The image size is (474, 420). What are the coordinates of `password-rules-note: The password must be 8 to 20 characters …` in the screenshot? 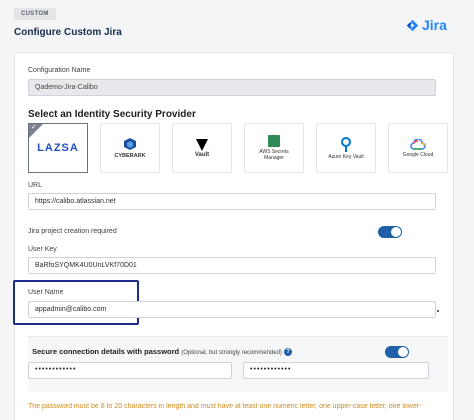 It's located at (225, 406).